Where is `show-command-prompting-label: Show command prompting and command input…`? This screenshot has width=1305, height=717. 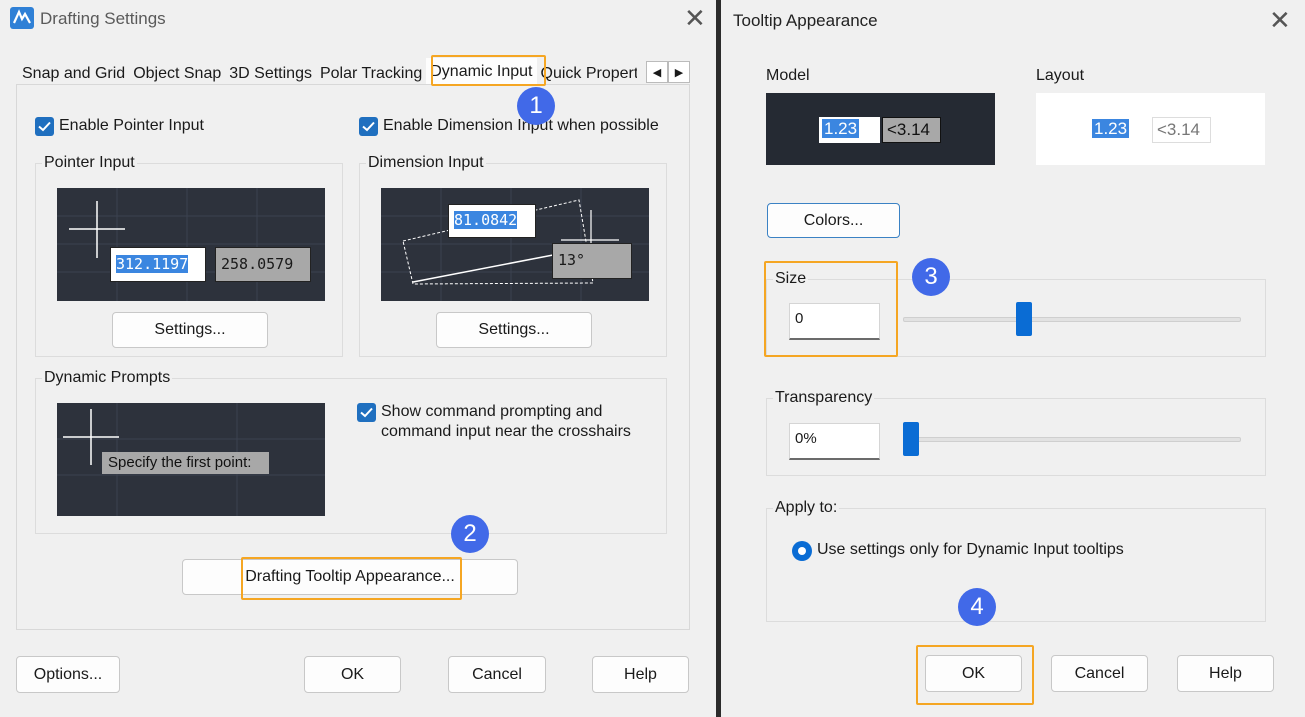
show-command-prompting-label: Show command prompting and command input… is located at coordinates (506, 422).